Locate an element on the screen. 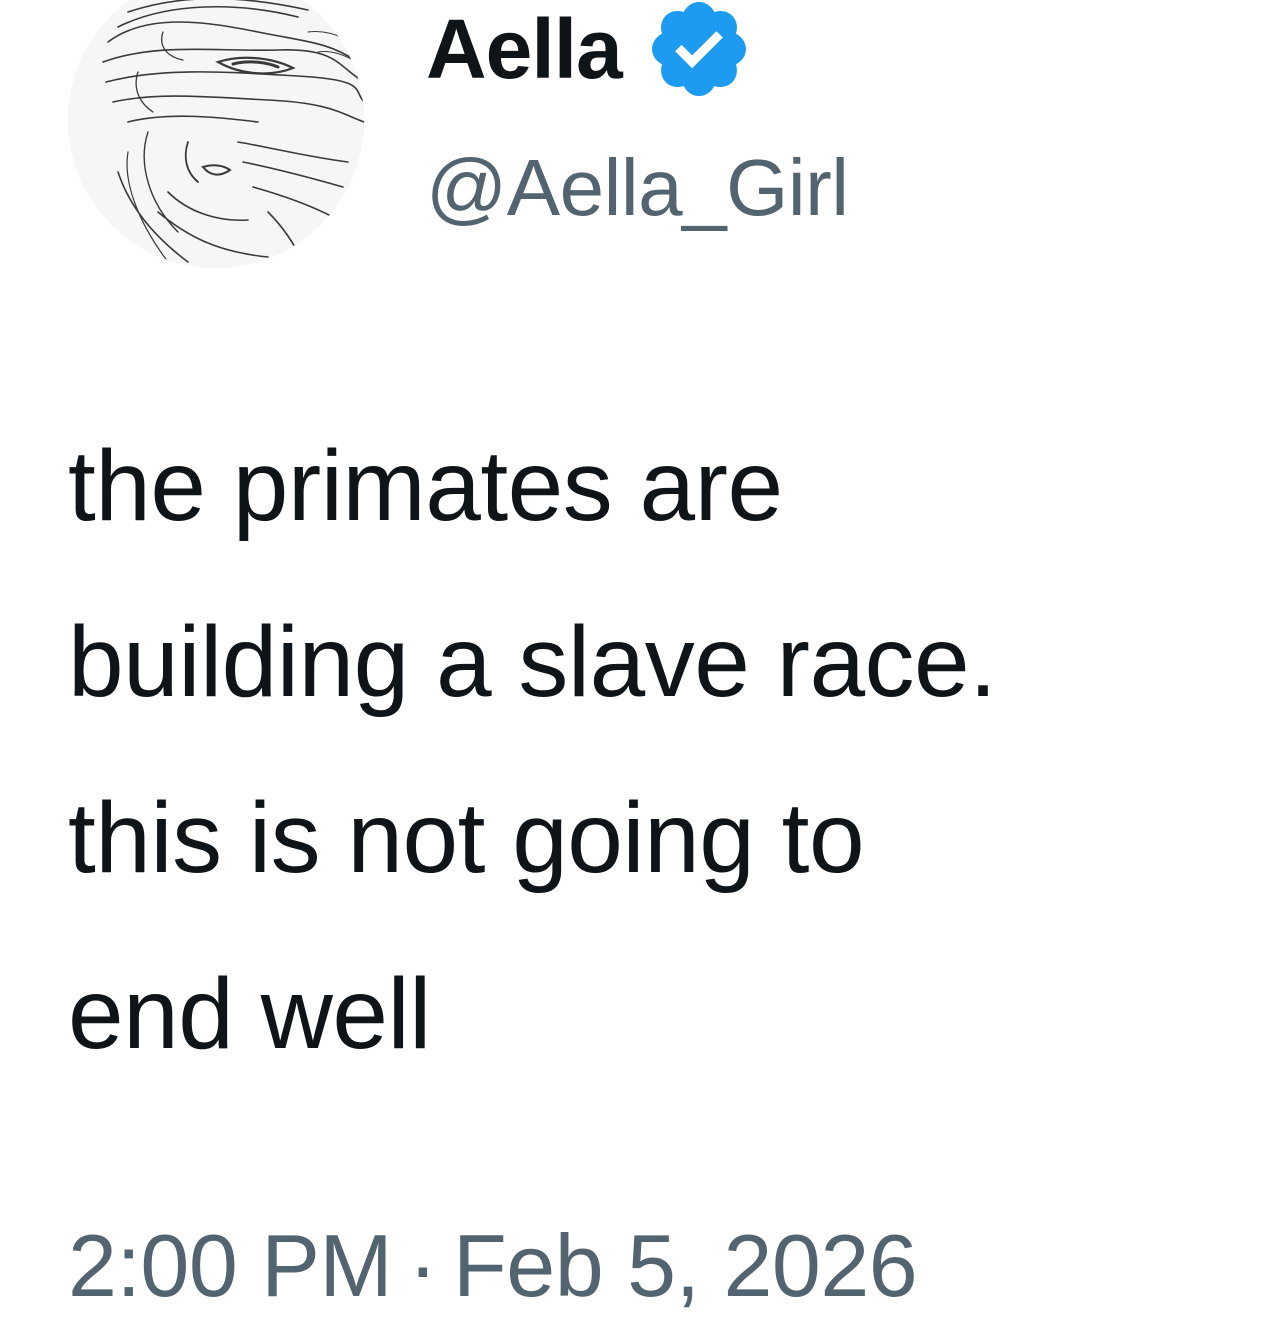  user-handle: @Aella_Girl is located at coordinates (637, 188).